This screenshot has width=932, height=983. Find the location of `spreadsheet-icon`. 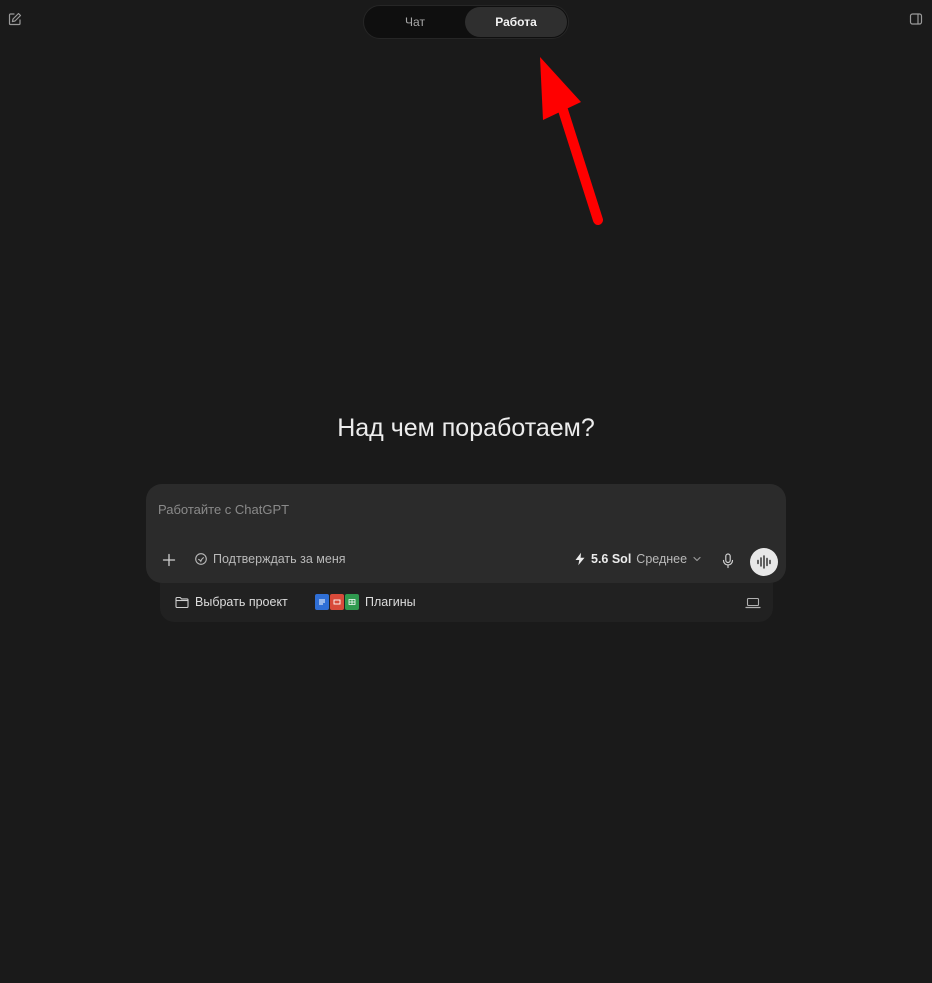

spreadsheet-icon is located at coordinates (352, 602).